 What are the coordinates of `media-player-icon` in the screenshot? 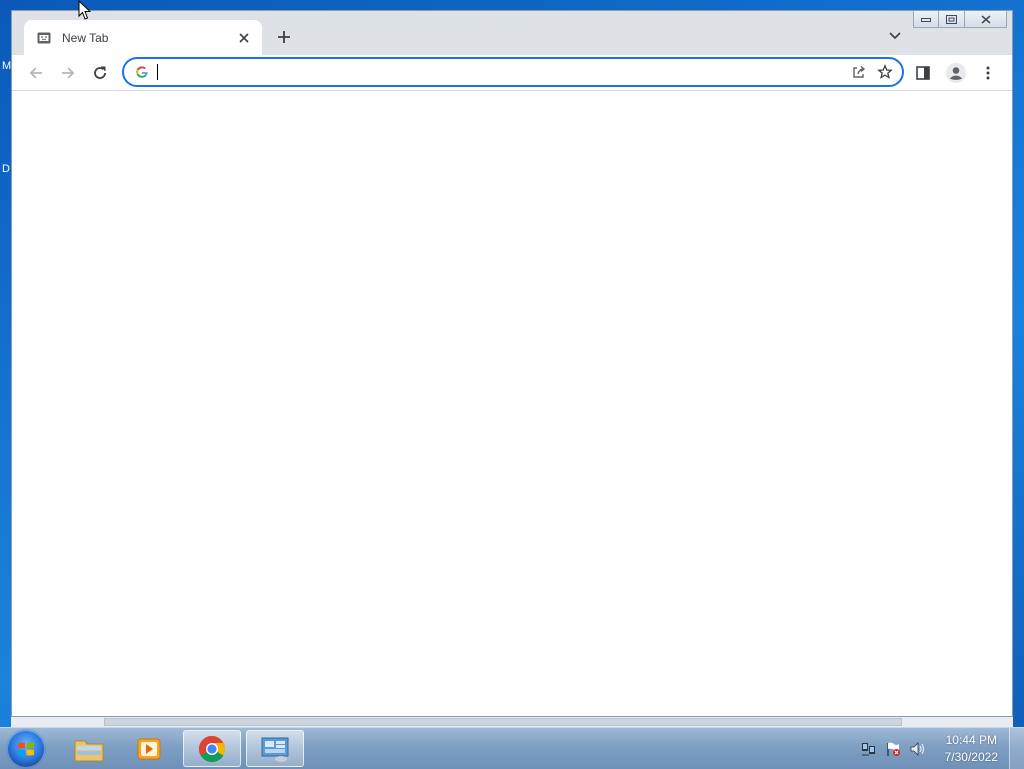 It's located at (149, 748).